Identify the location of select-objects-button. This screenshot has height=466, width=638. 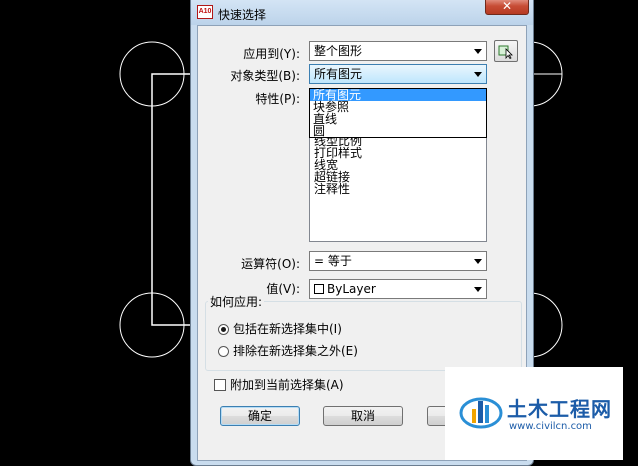
(506, 51).